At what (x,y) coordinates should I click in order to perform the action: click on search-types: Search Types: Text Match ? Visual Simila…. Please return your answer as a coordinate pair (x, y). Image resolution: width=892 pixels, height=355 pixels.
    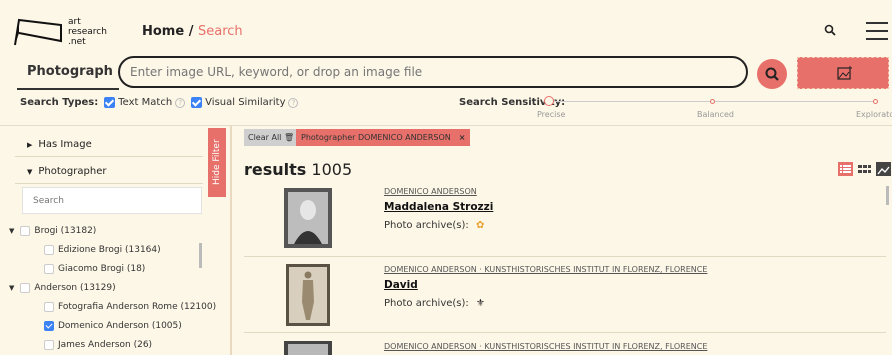
    Looking at the image, I should click on (162, 102).